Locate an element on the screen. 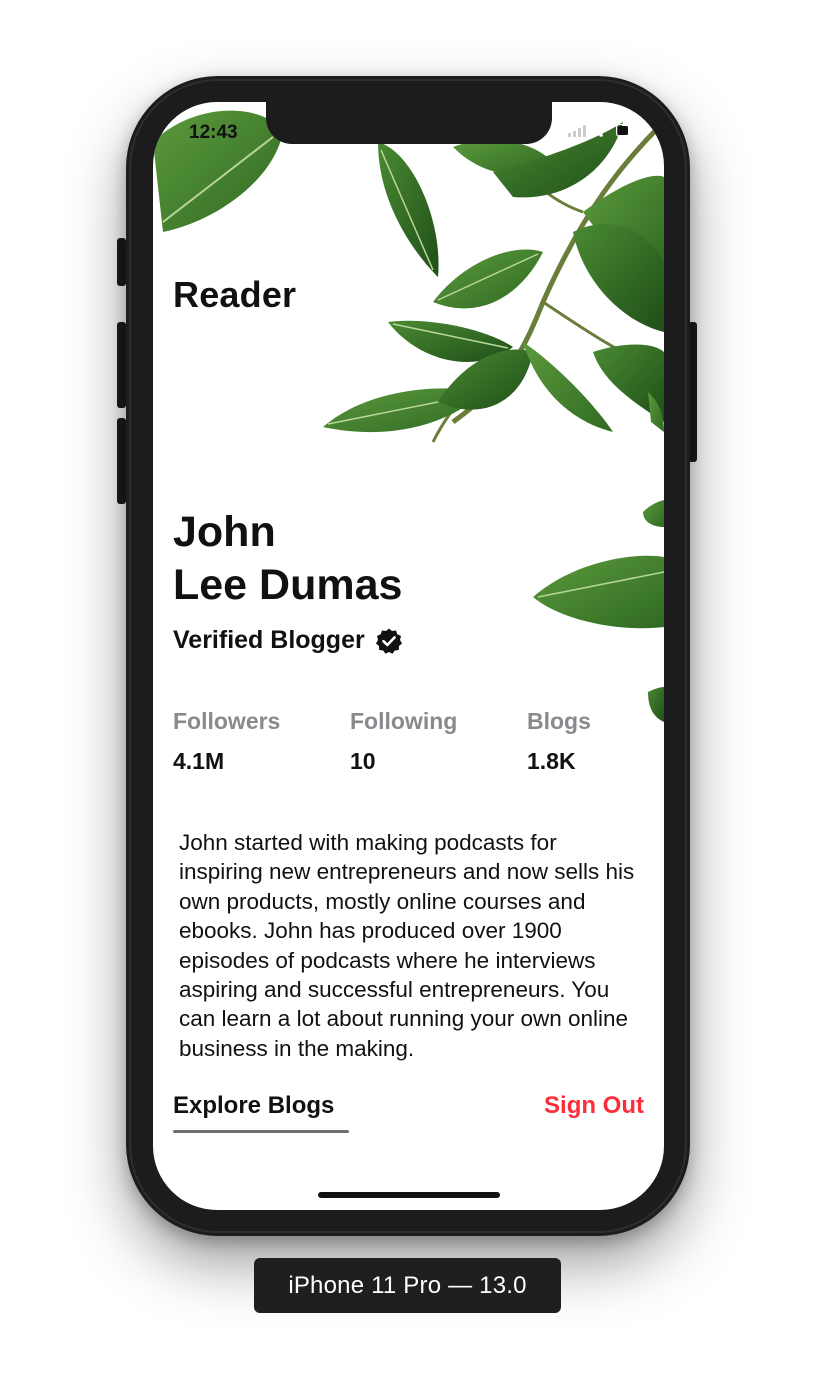 This screenshot has width=816, height=1386. battery-icon is located at coordinates (629, 130).